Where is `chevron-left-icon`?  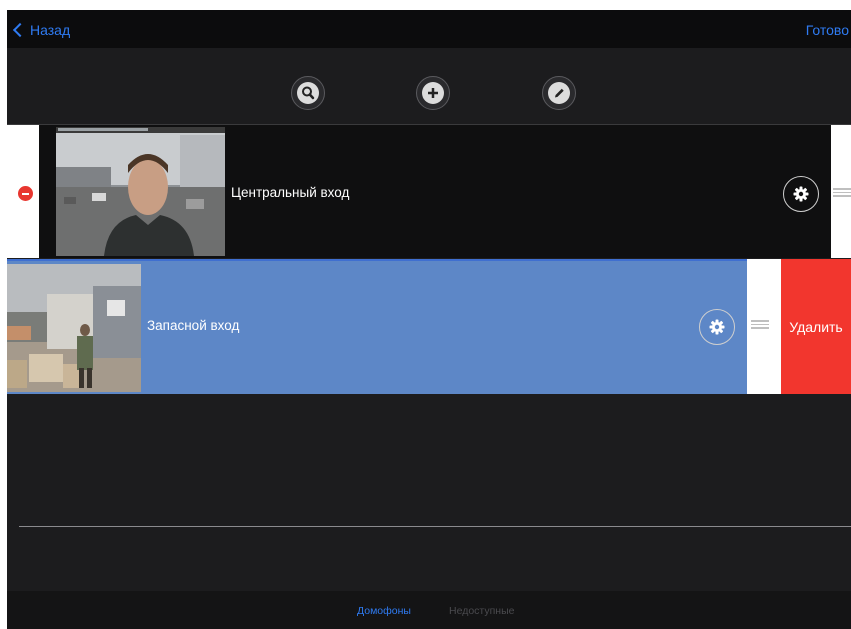
chevron-left-icon is located at coordinates (20, 30).